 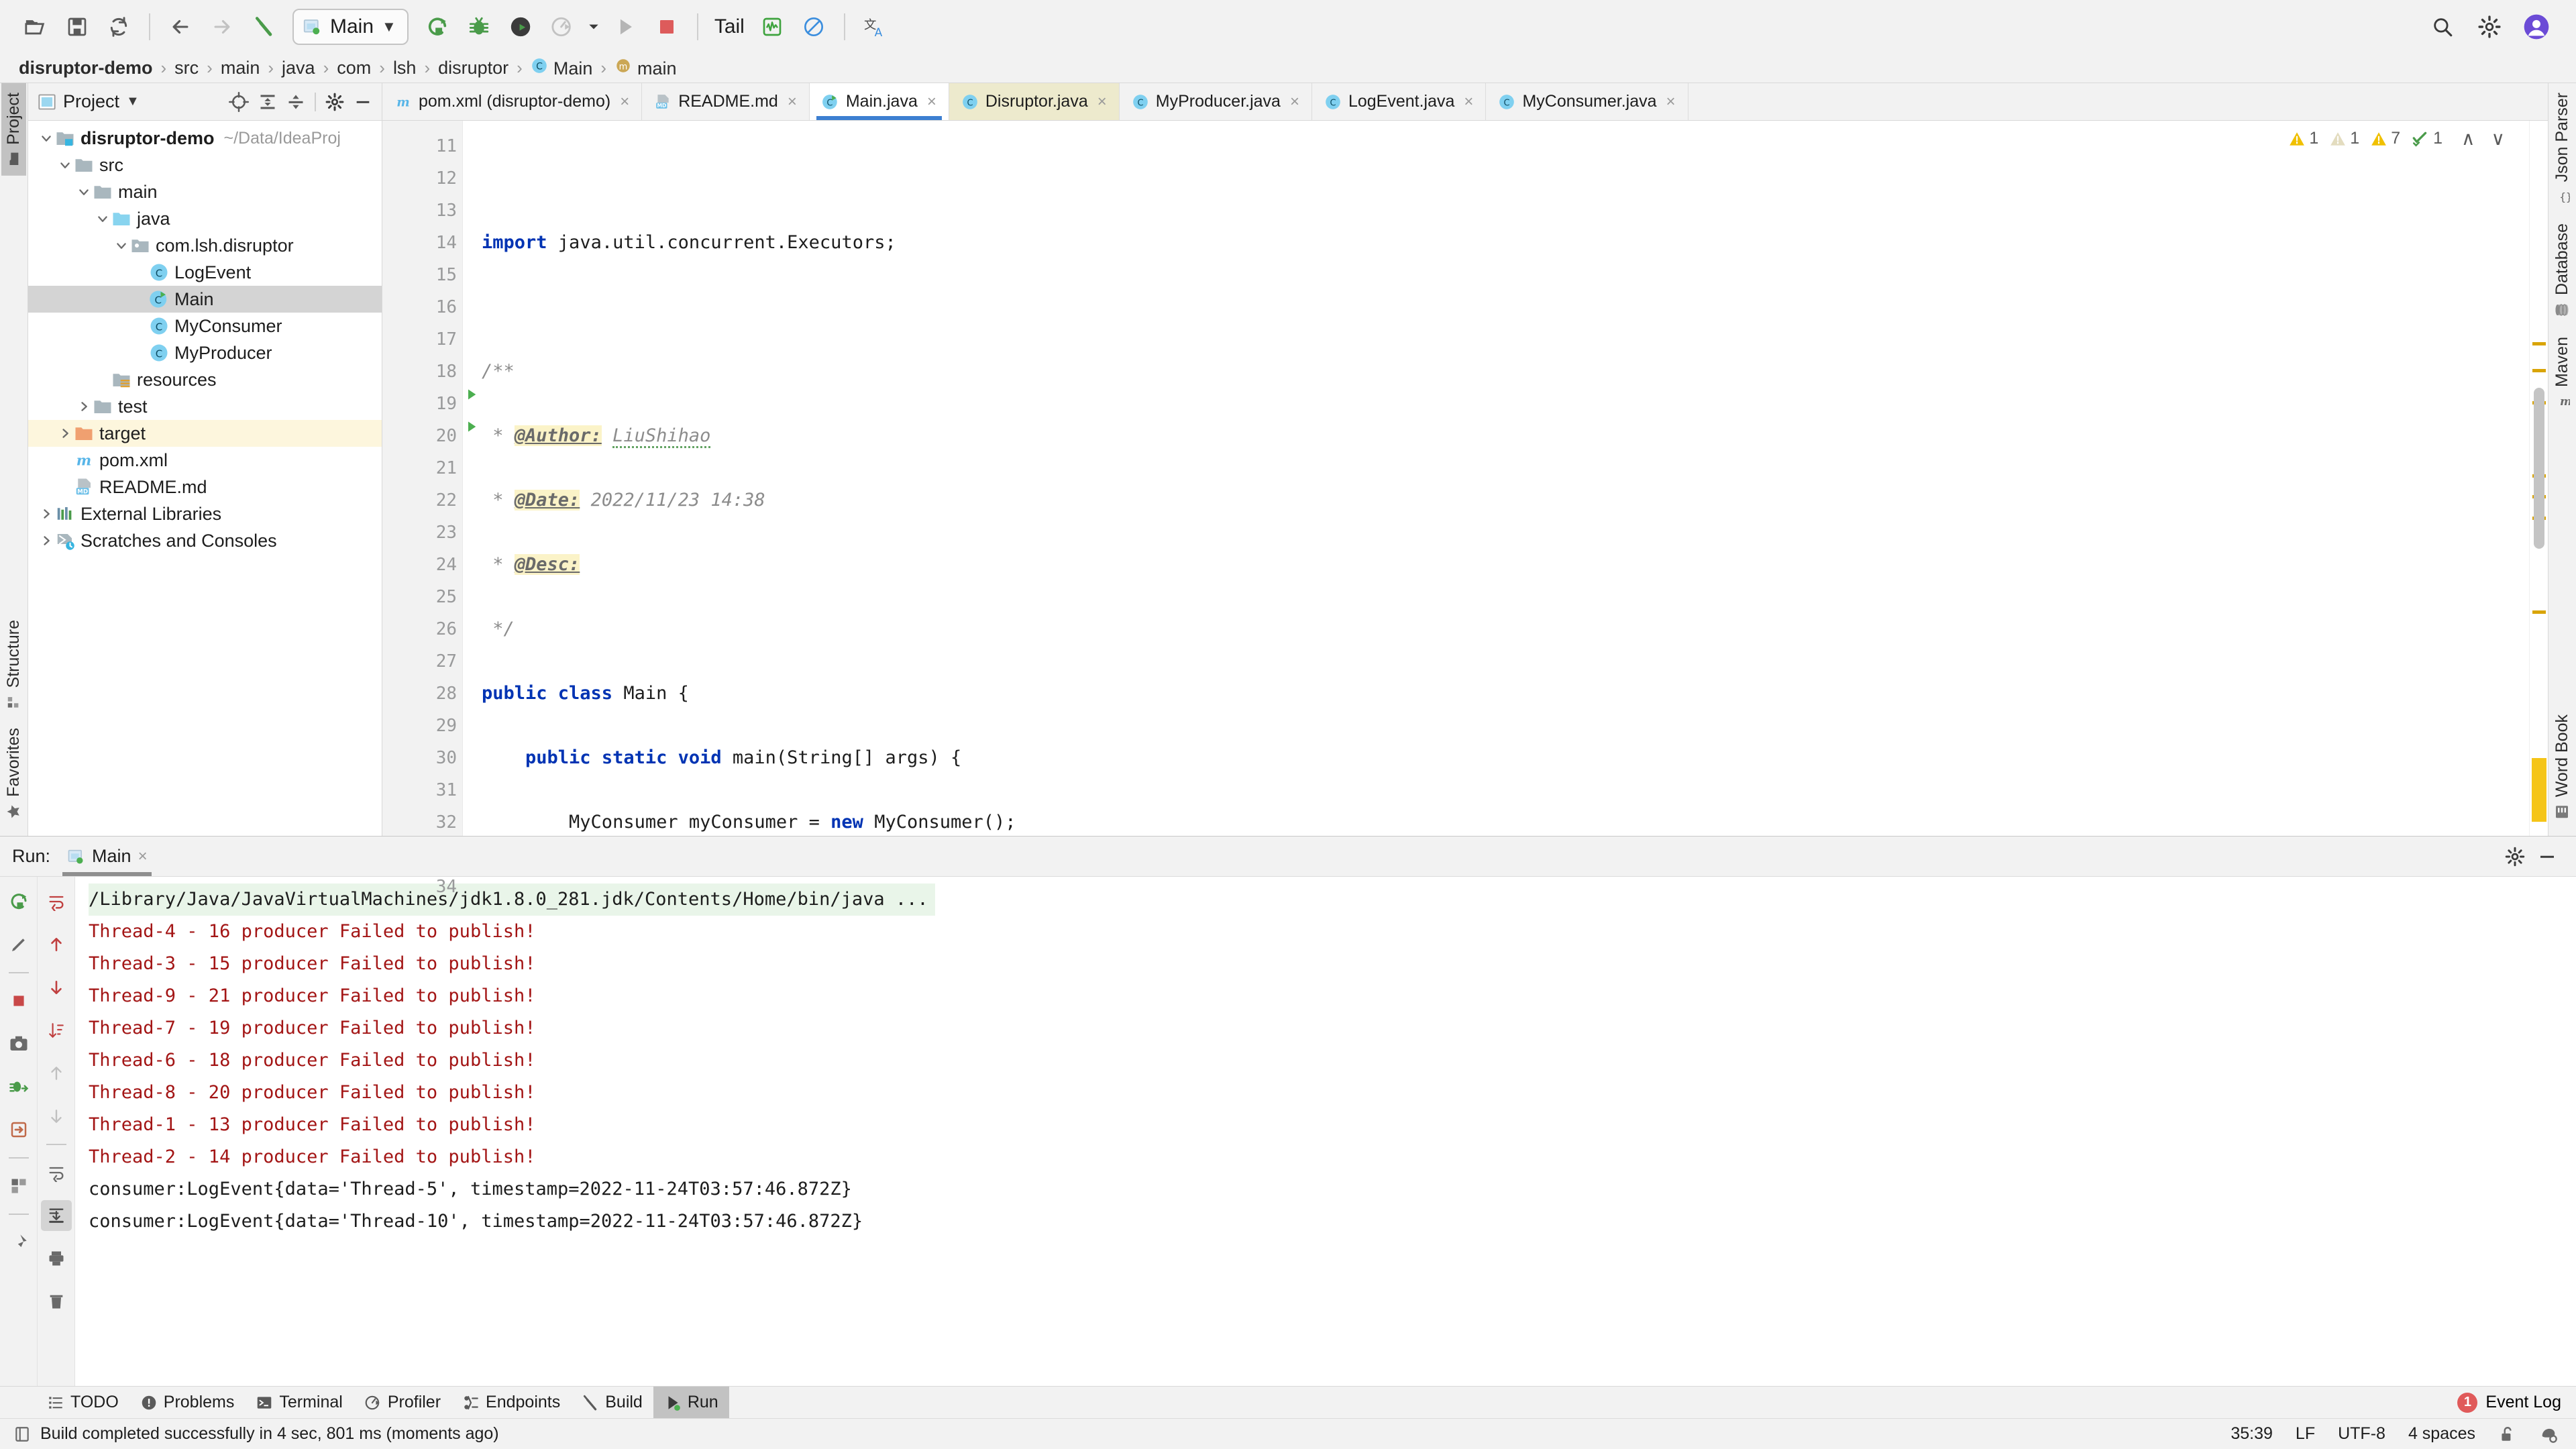 What do you see at coordinates (2427, 138) in the screenshot?
I see `ok-count-group: 1` at bounding box center [2427, 138].